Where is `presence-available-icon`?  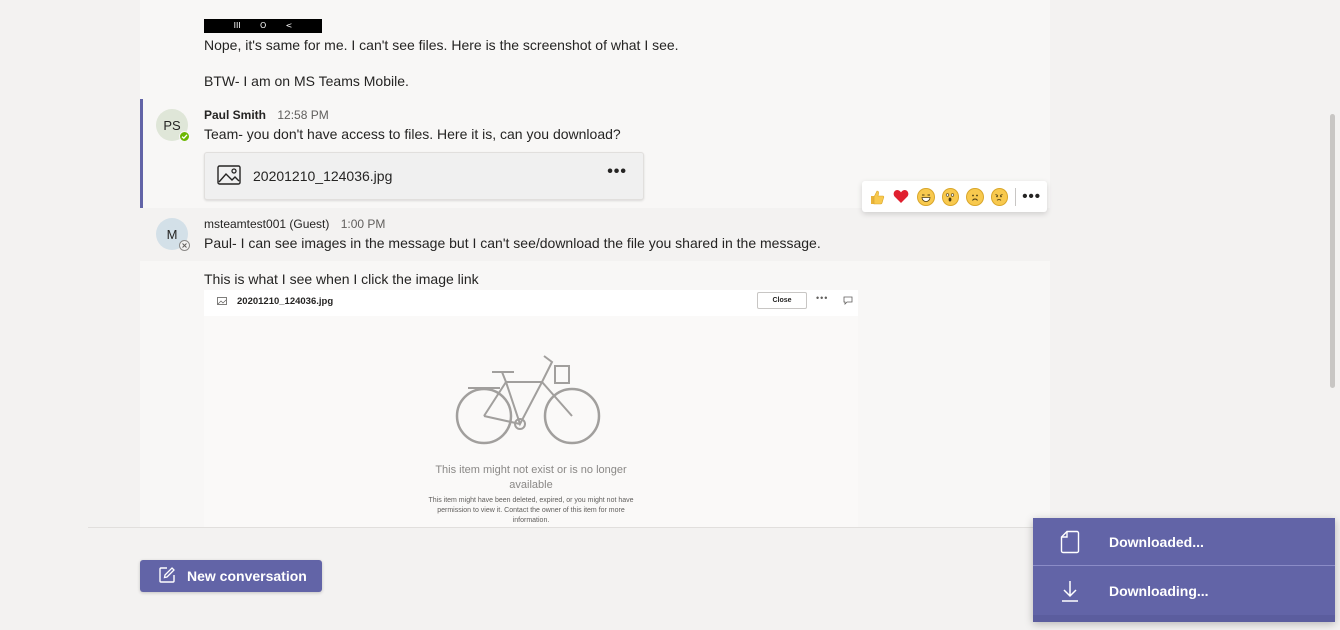
presence-available-icon is located at coordinates (184, 136).